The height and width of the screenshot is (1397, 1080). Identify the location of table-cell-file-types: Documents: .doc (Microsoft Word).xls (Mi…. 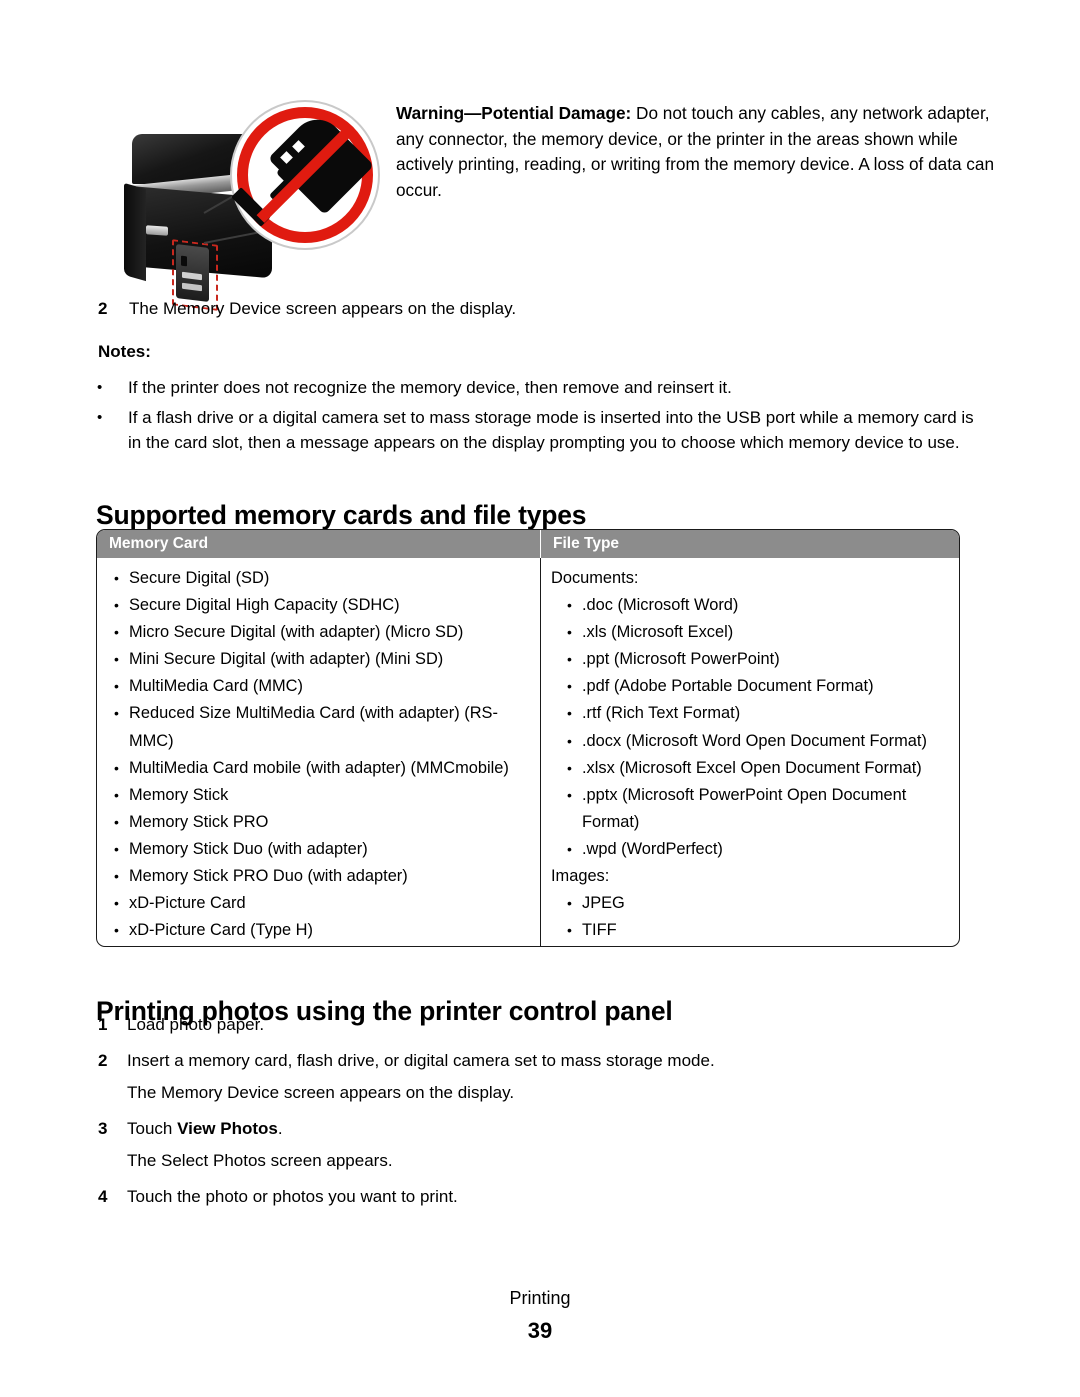
(750, 752).